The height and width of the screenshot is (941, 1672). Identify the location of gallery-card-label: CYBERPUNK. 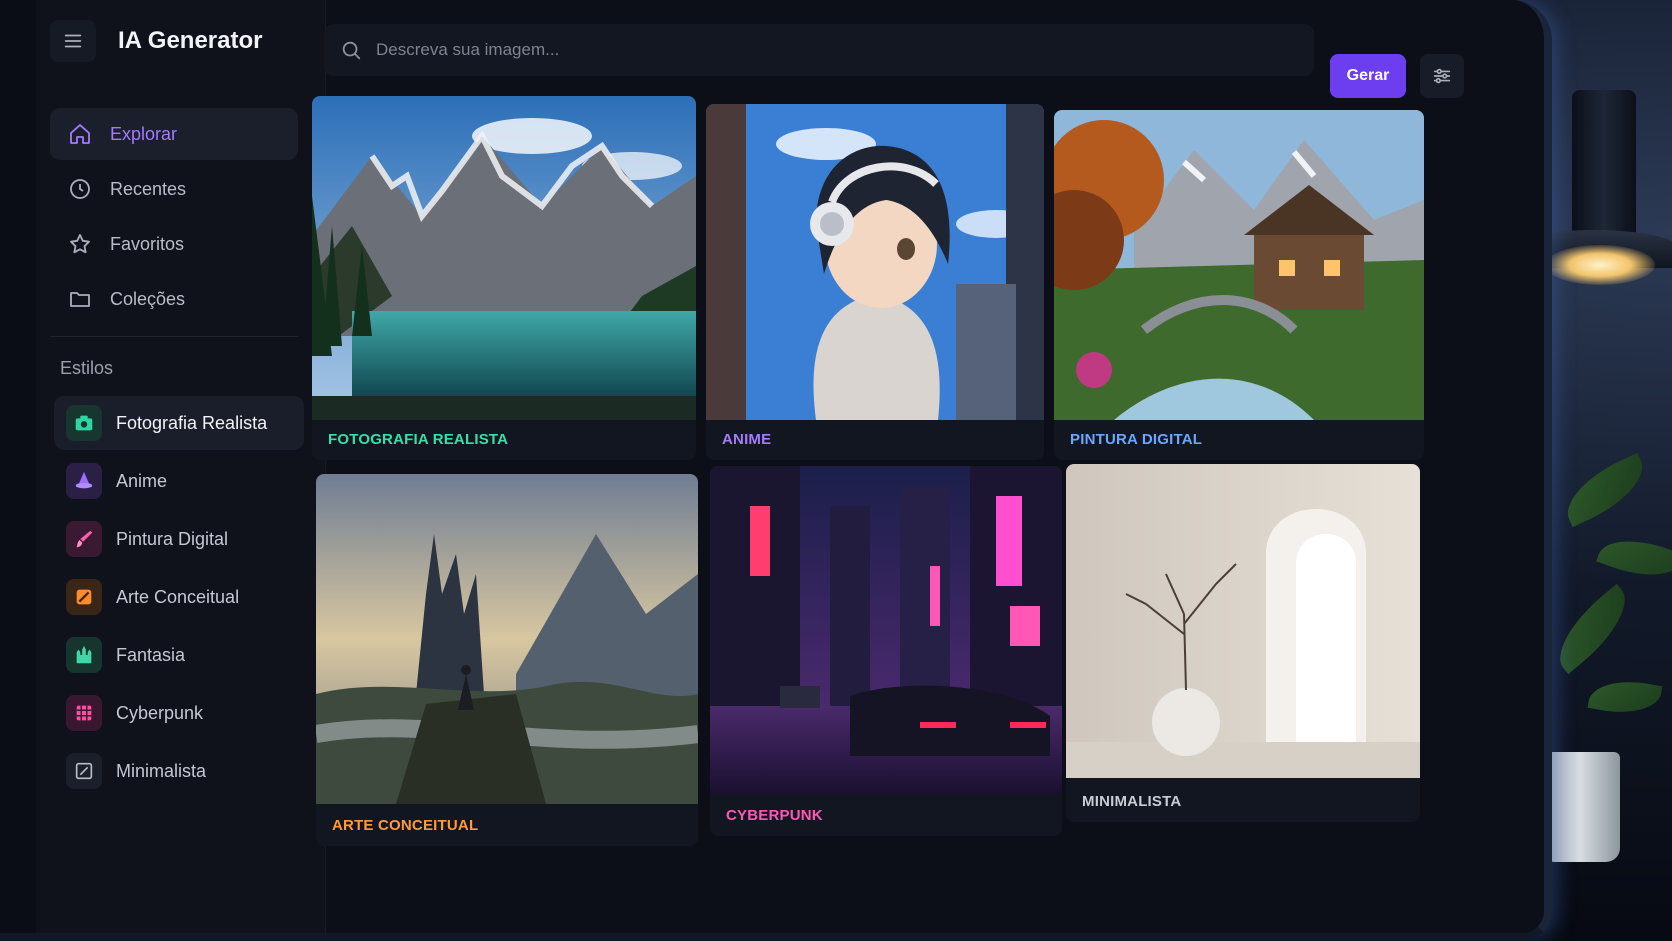
(774, 815).